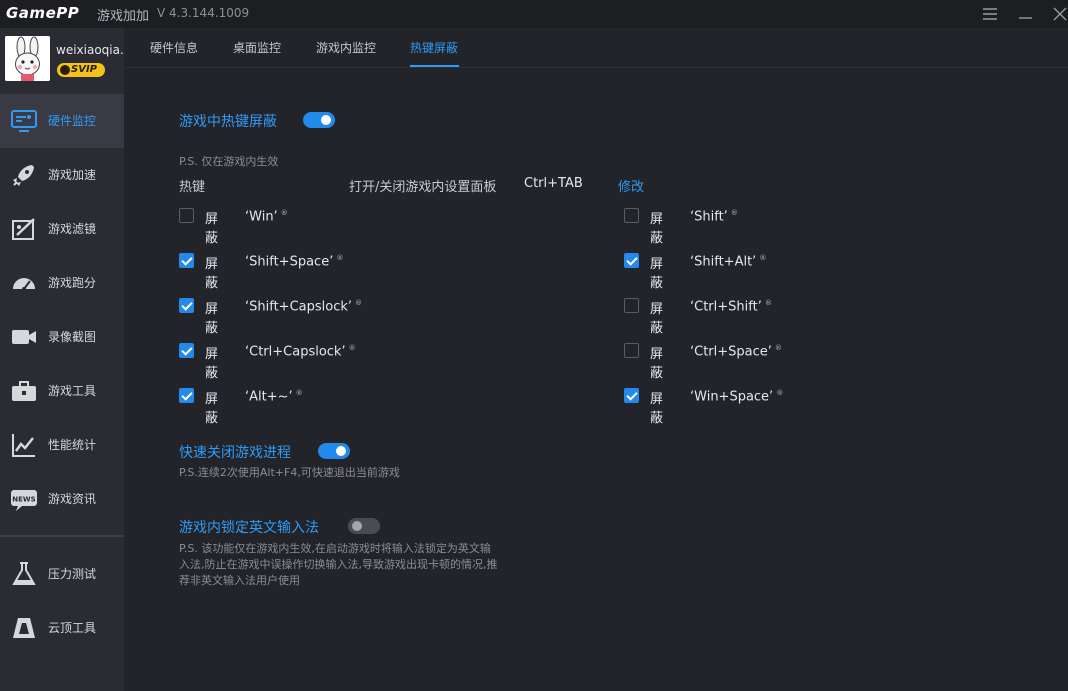 This screenshot has width=1068, height=691. Describe the element at coordinates (228, 122) in the screenshot. I see `hotkey-block-title: 游戏中热键屏蔽` at that location.